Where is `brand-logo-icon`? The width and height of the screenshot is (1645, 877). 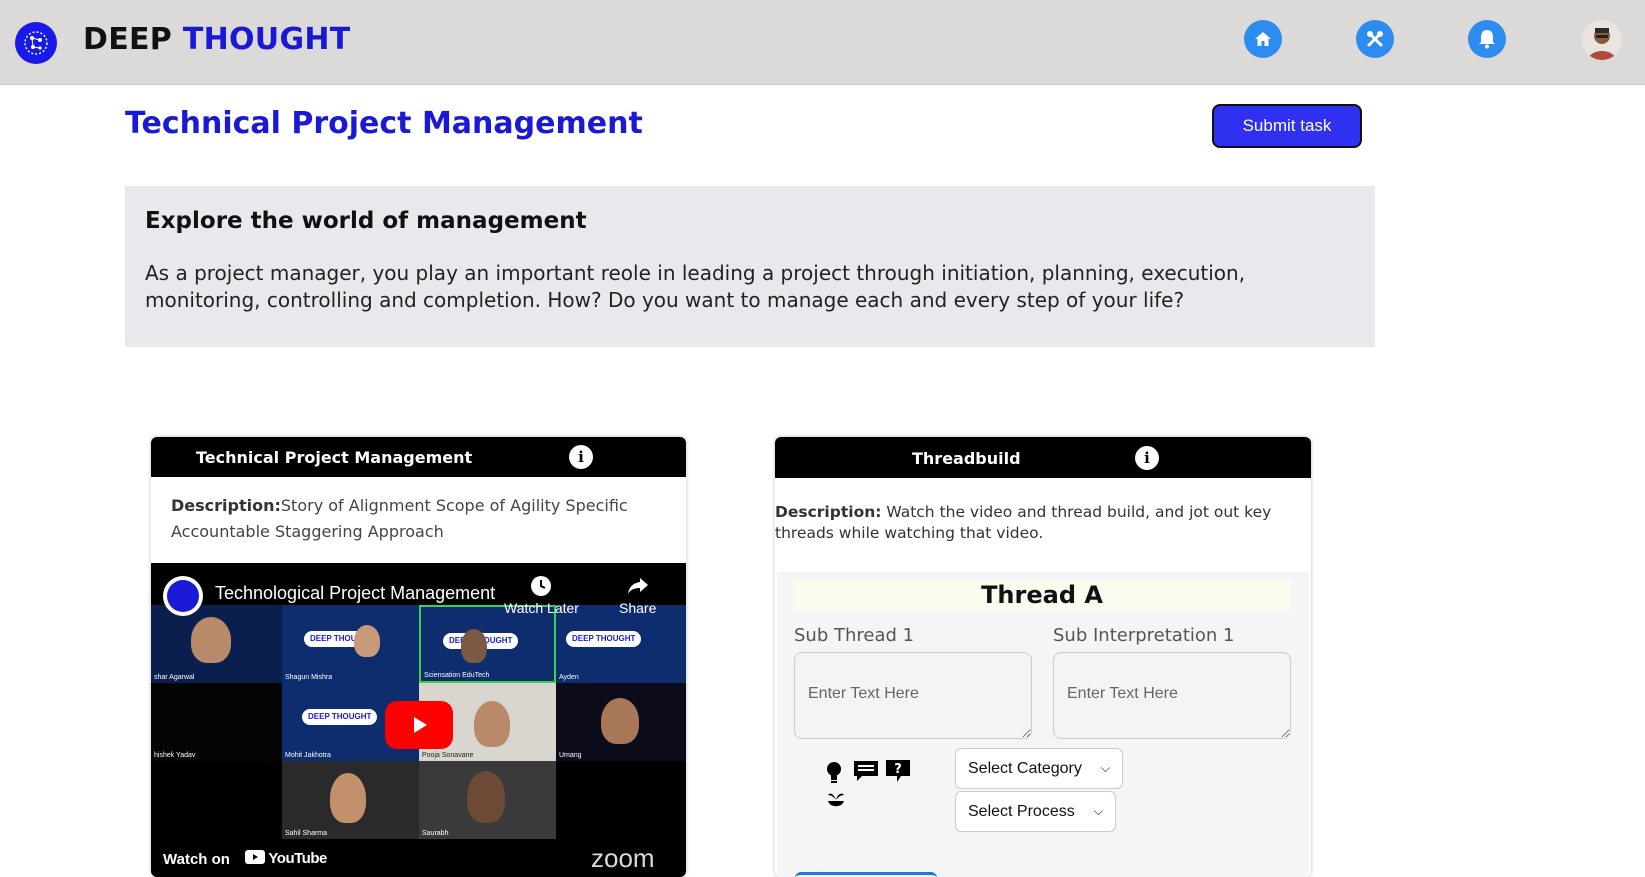
brand-logo-icon is located at coordinates (36, 43).